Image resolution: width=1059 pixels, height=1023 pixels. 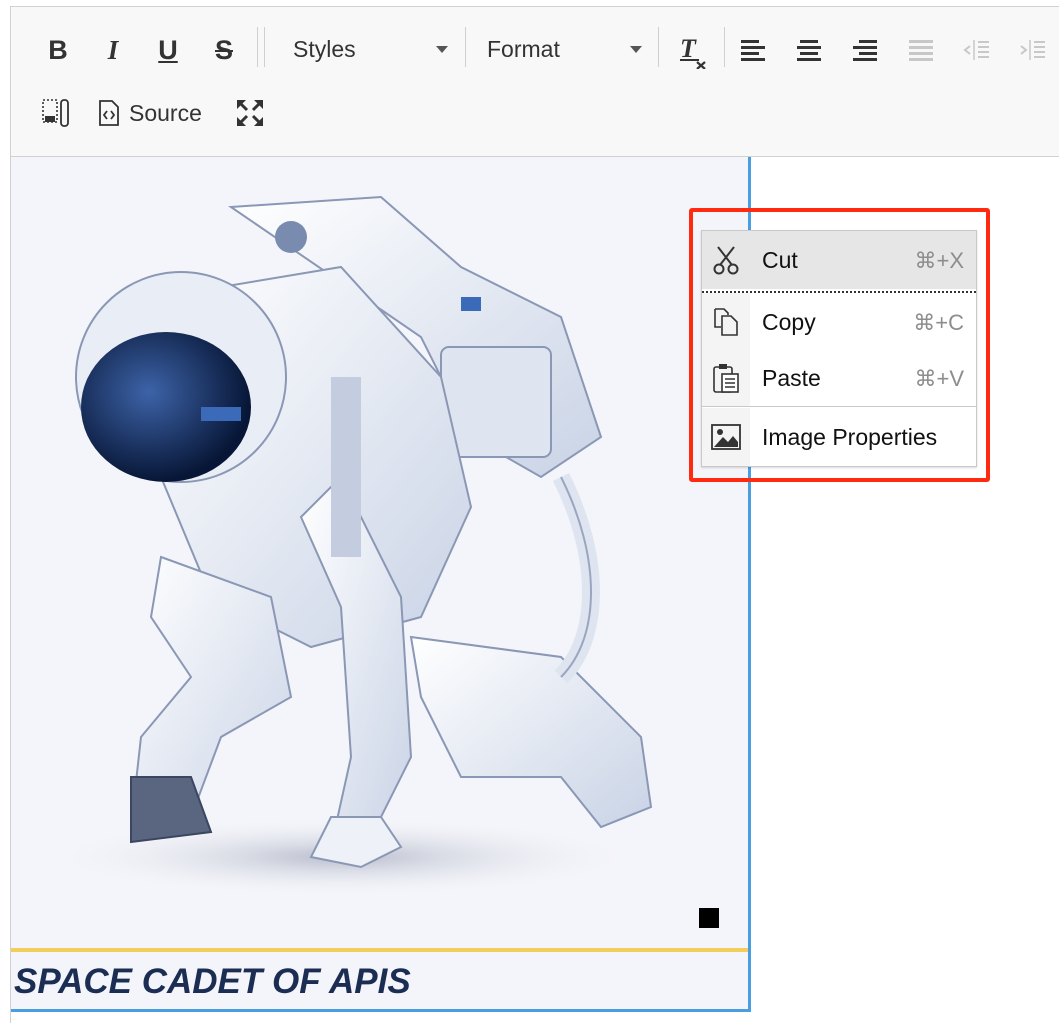 I want to click on maximize-icon, so click(x=250, y=113).